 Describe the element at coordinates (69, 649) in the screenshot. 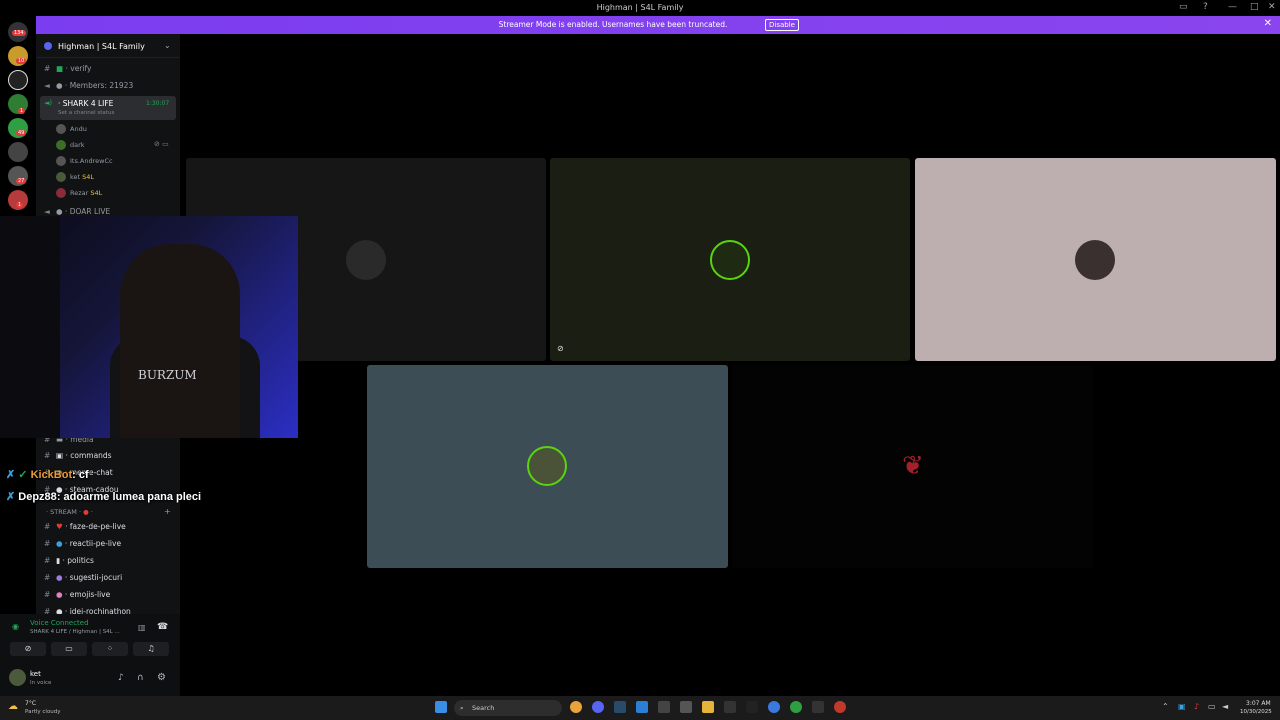

I see `screen-share-button: ▭` at that location.